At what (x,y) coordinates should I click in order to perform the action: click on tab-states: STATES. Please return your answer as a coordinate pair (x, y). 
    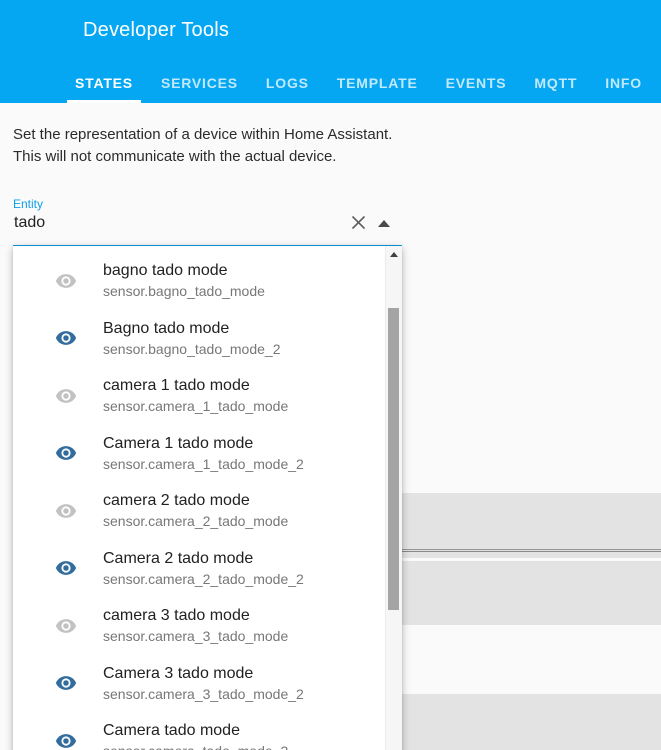
    Looking at the image, I should click on (104, 84).